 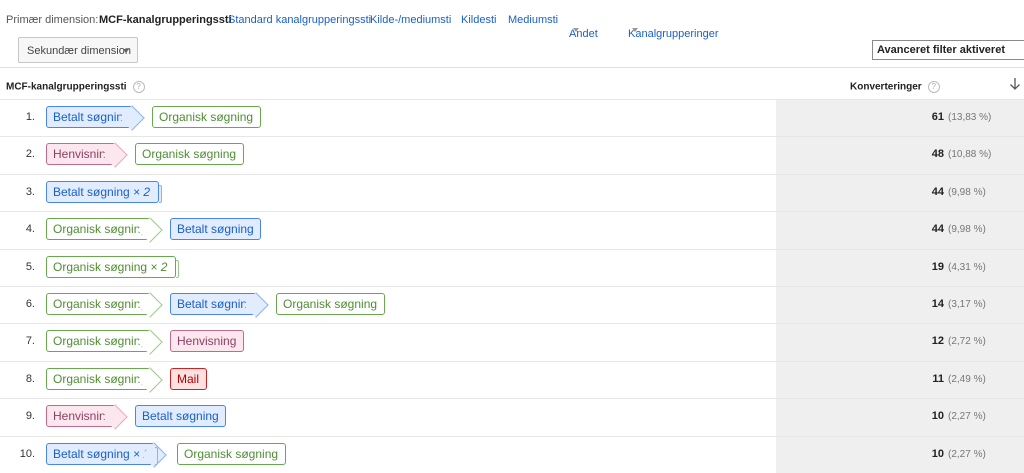 What do you see at coordinates (967, 379) in the screenshot?
I see `conversions-percentage: (2,49 %)` at bounding box center [967, 379].